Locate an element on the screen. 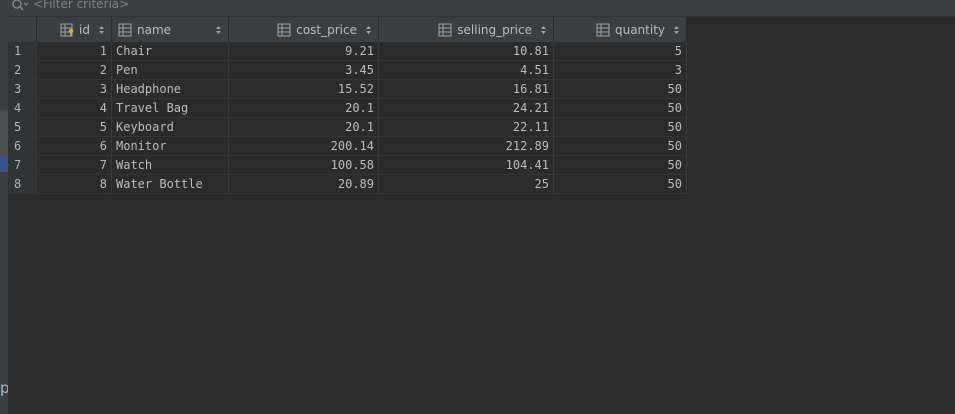 The height and width of the screenshot is (414, 955). table-row: 4 4 Travel Bag 20.1 24.21 50 is located at coordinates (347, 108).